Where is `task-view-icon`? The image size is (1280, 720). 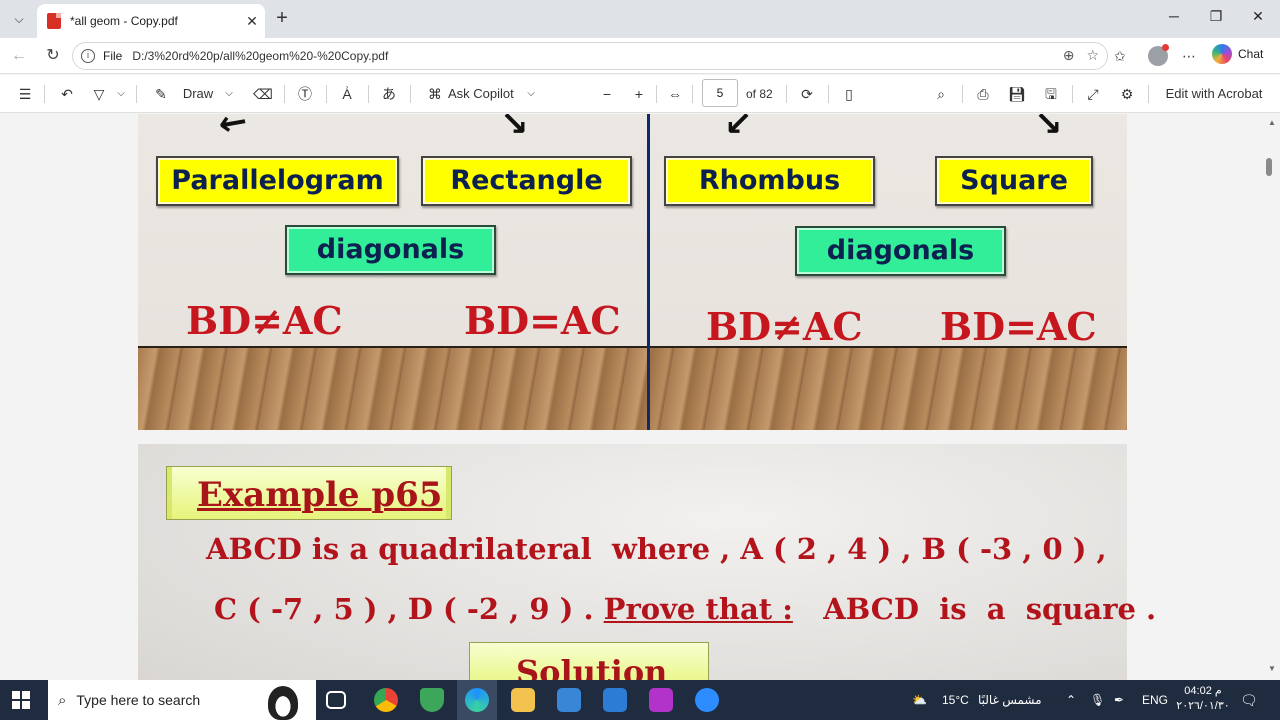
task-view-icon is located at coordinates (336, 700).